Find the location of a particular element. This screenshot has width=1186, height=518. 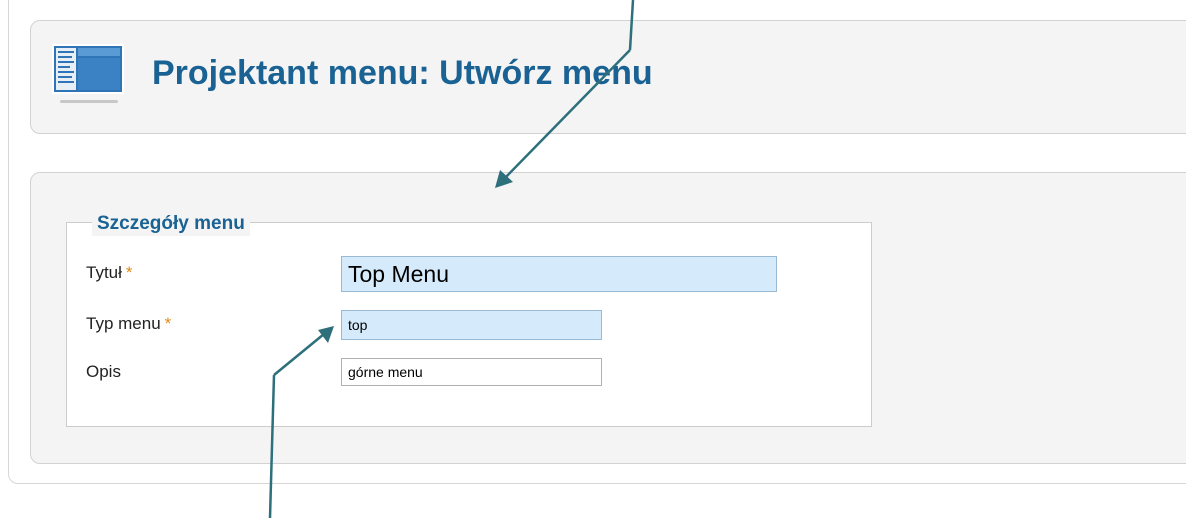

description-label-text: Opis is located at coordinates (103, 371).